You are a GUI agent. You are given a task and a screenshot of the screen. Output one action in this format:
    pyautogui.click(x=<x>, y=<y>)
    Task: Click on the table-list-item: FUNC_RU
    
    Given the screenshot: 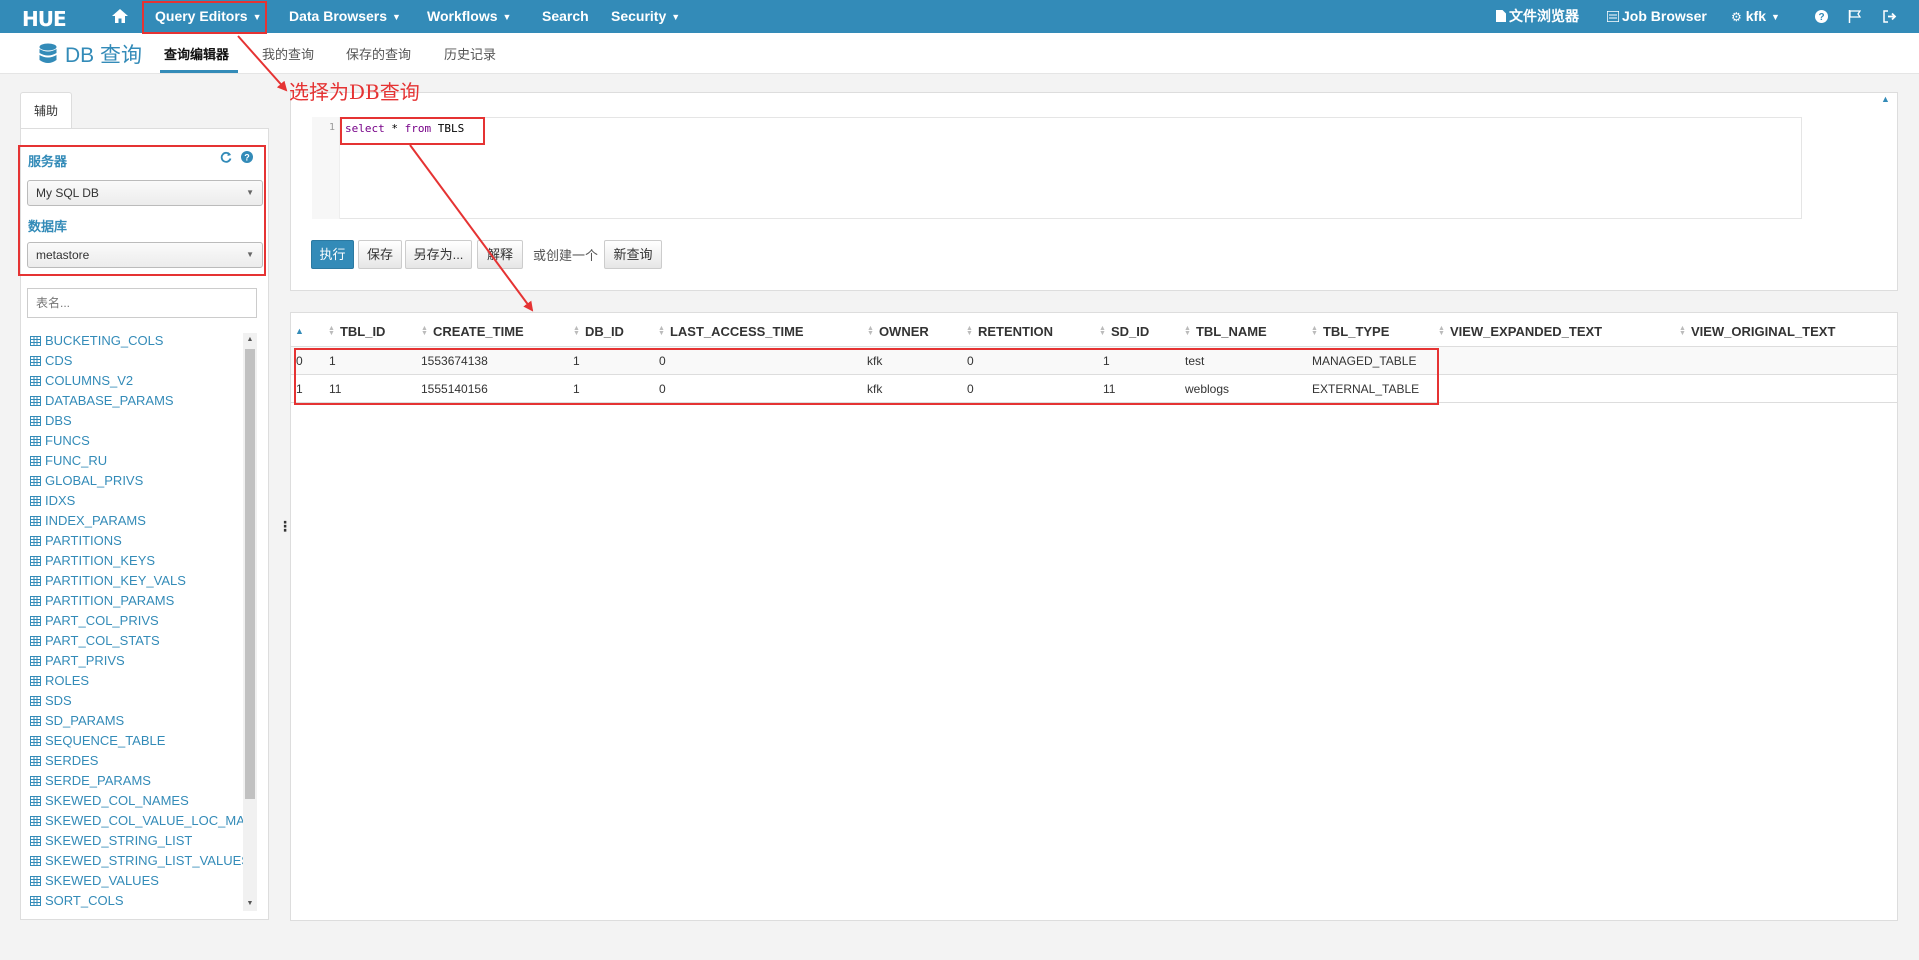 What is the action you would take?
    pyautogui.click(x=136, y=461)
    